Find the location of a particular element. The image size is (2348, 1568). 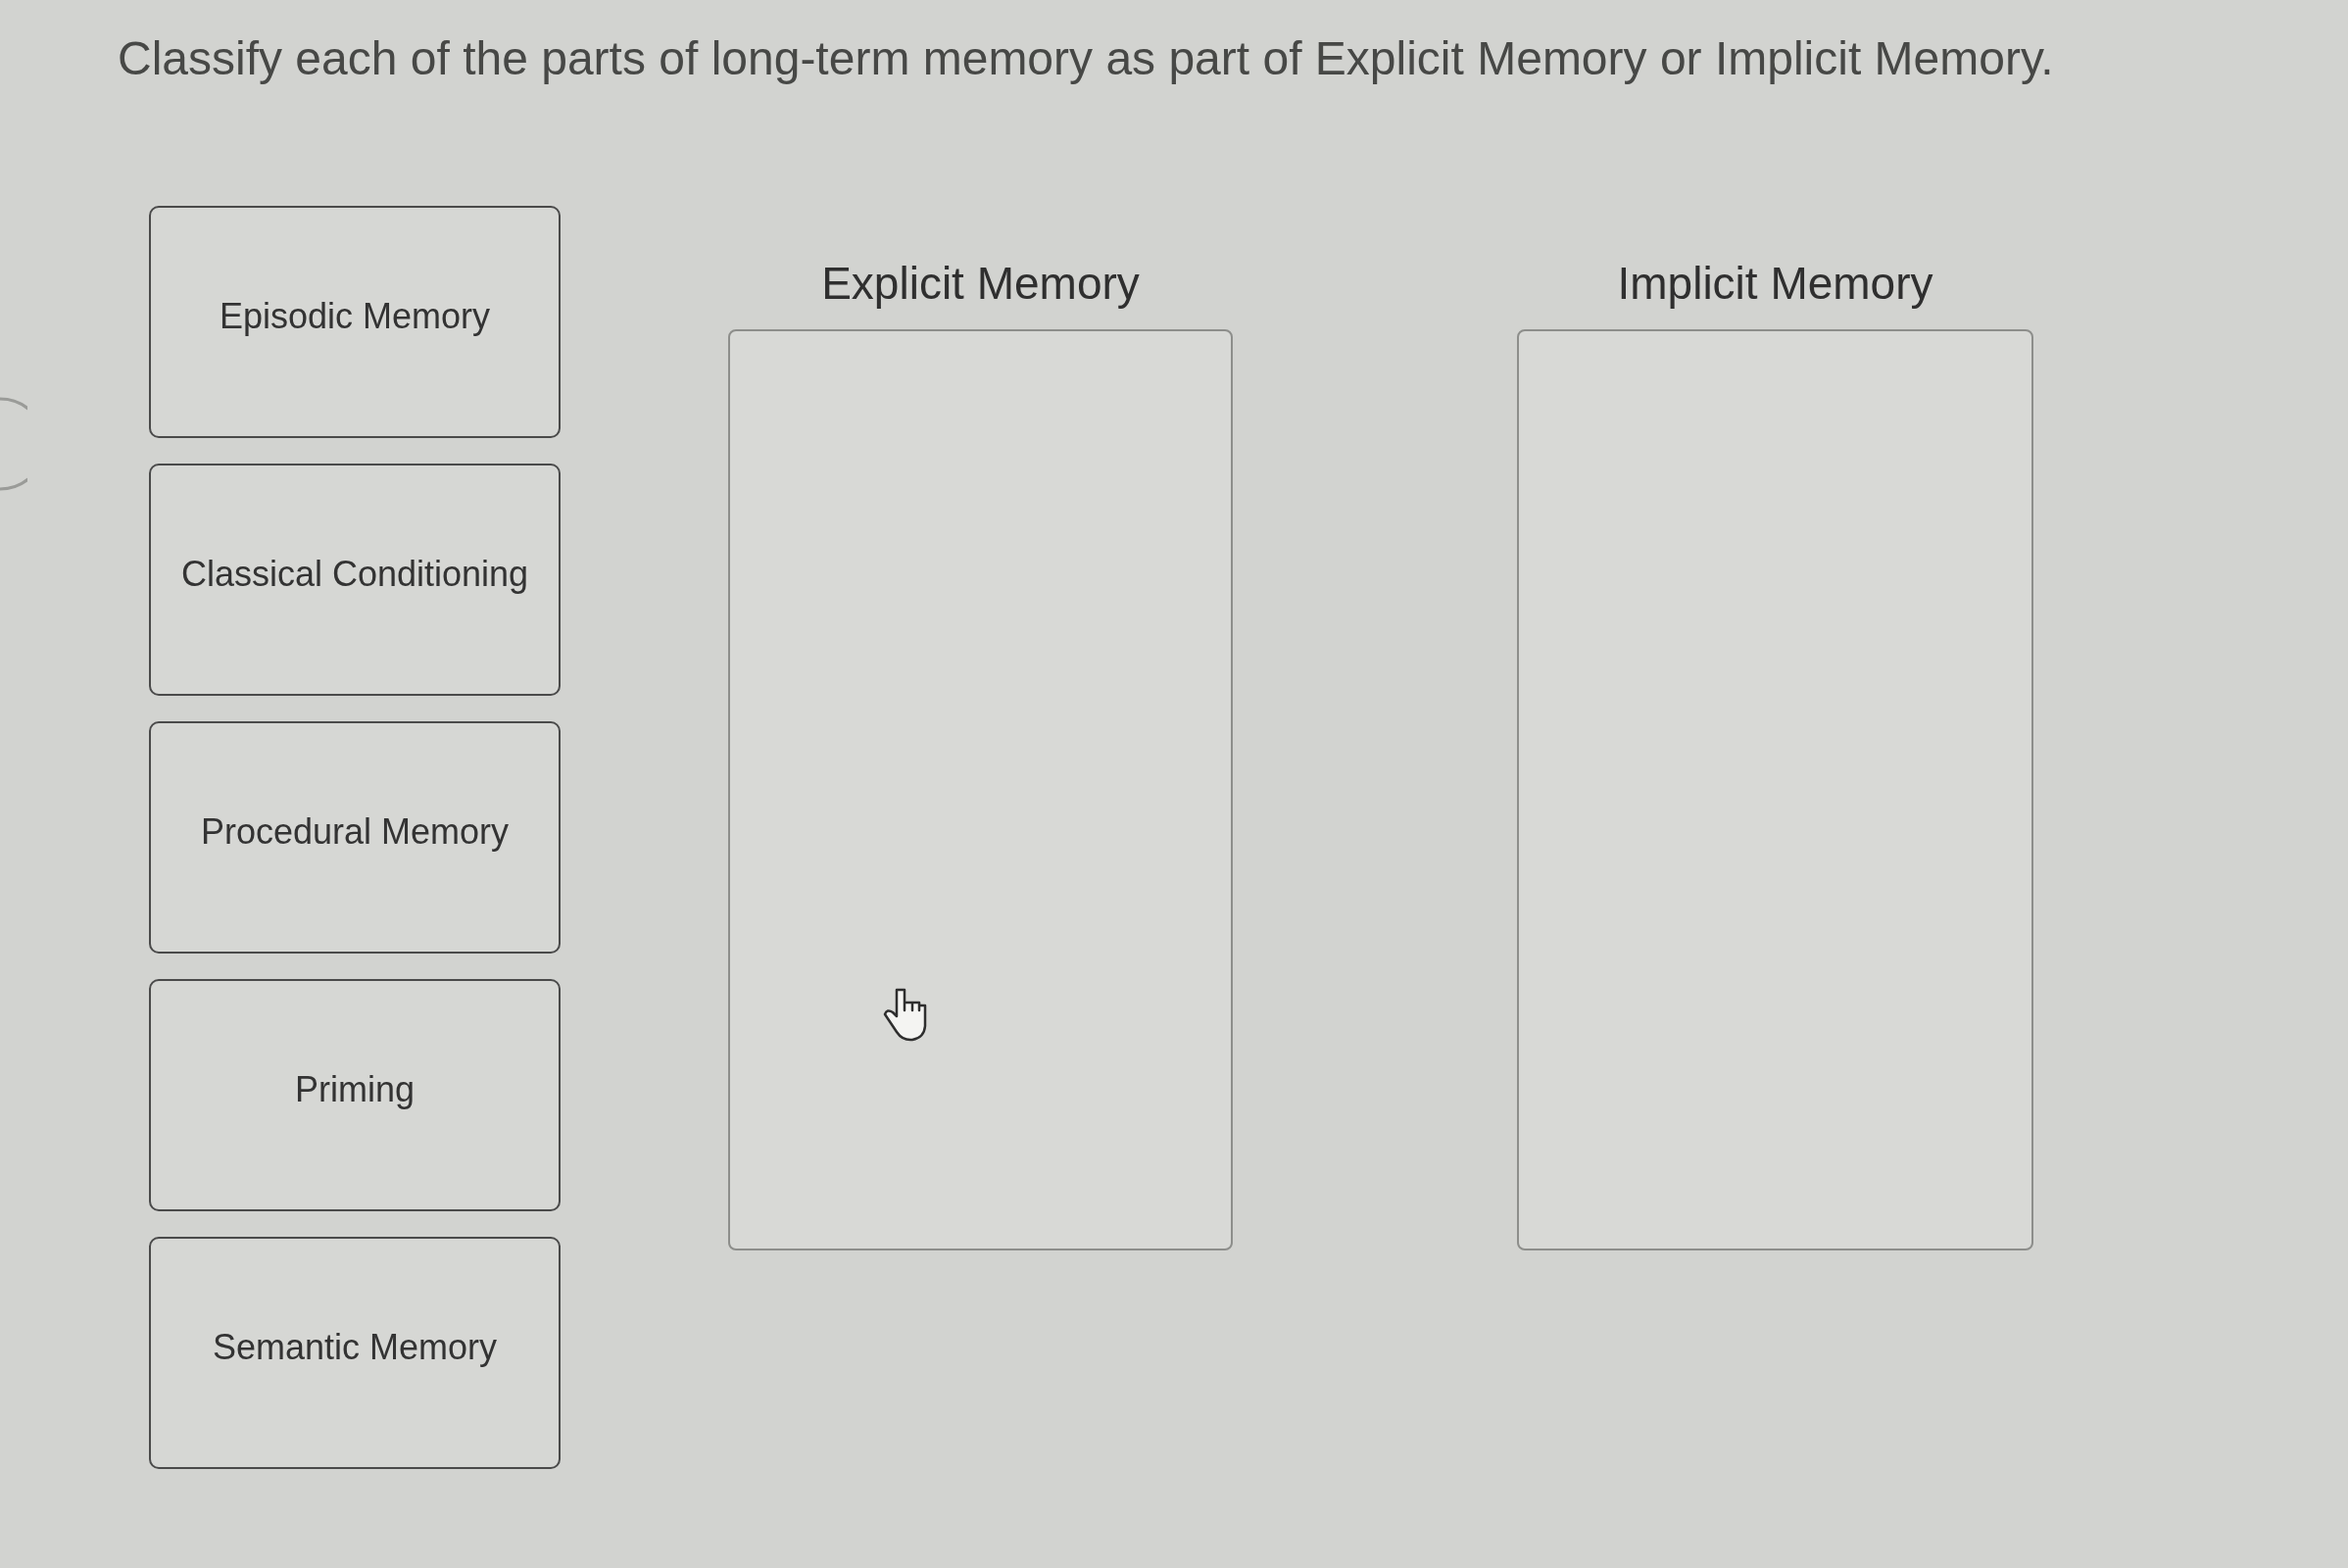

draggable-card: Procedural Memory is located at coordinates (355, 837).